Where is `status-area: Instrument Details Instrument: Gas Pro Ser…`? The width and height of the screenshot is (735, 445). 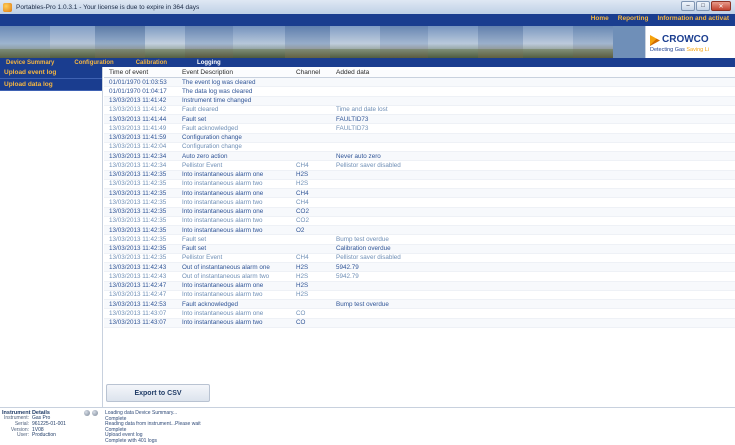 status-area: Instrument Details Instrument: Gas Pro Ser… is located at coordinates (367, 426).